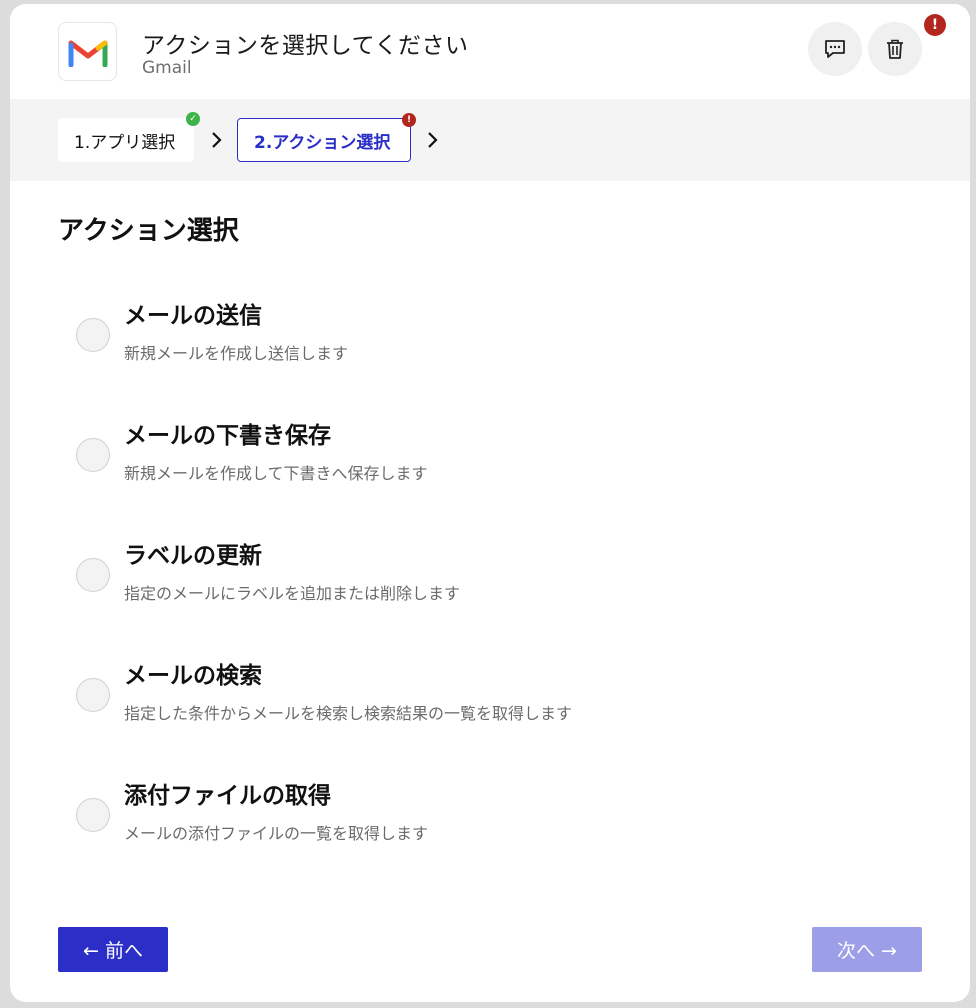 This screenshot has width=976, height=1008. What do you see at coordinates (87, 51) in the screenshot?
I see `gmail-logo-icon` at bounding box center [87, 51].